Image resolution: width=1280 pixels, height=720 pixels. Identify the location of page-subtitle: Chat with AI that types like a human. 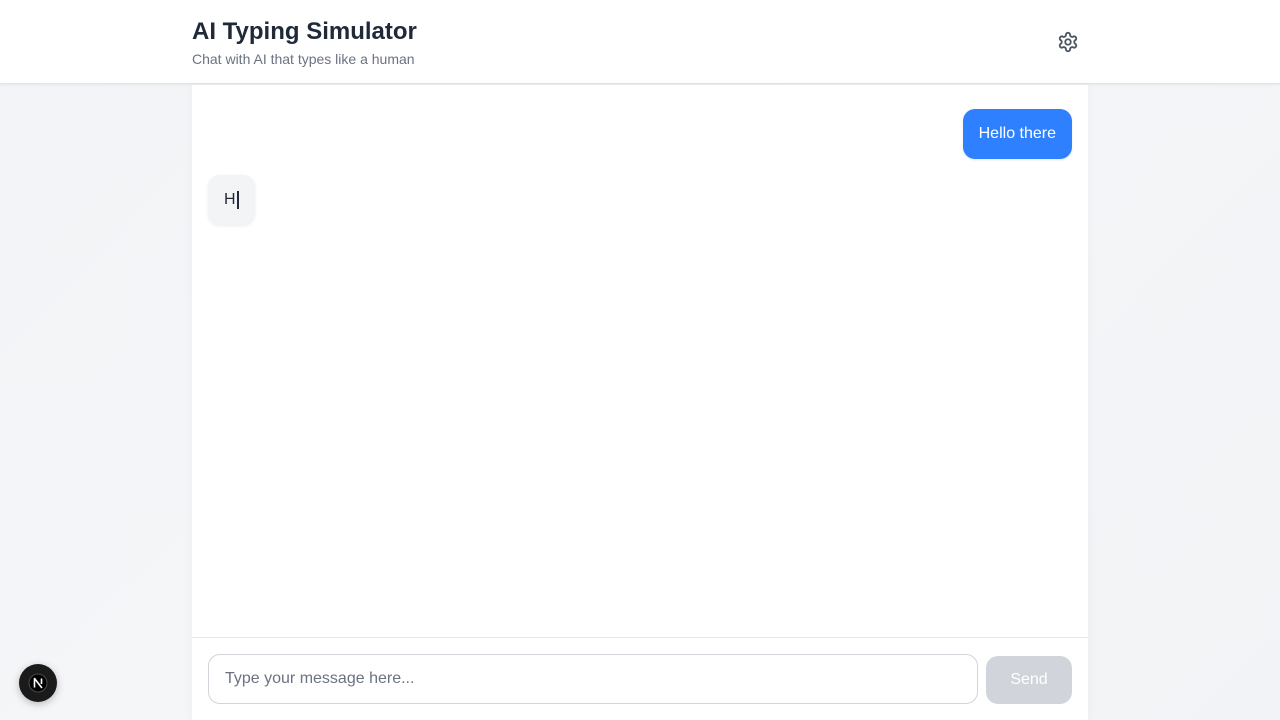
(303, 59).